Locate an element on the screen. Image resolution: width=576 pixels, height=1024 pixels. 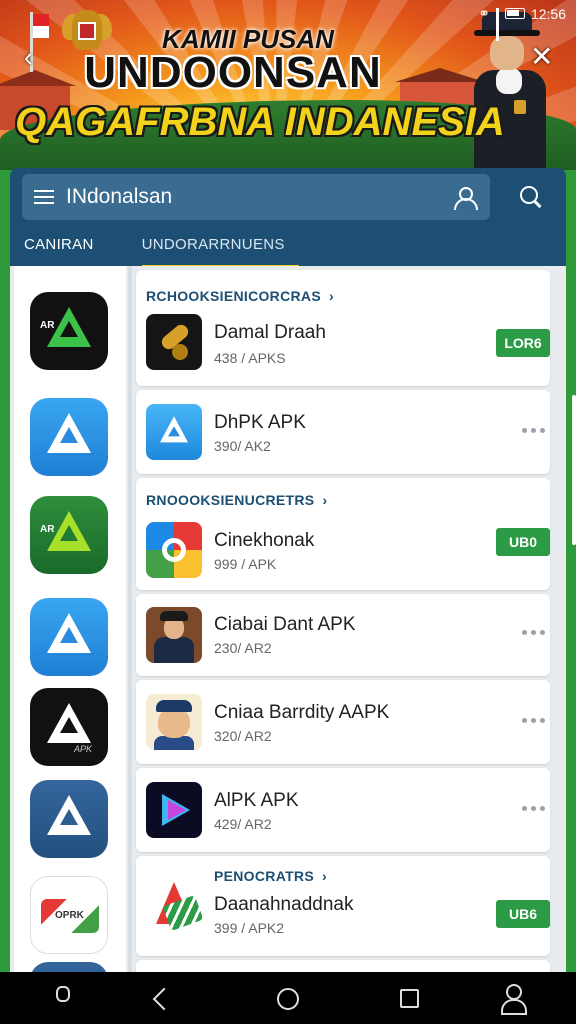
app-bar: INdonalsan CANIRAN UNDORARRNUENS is located at coordinates (288, 218).